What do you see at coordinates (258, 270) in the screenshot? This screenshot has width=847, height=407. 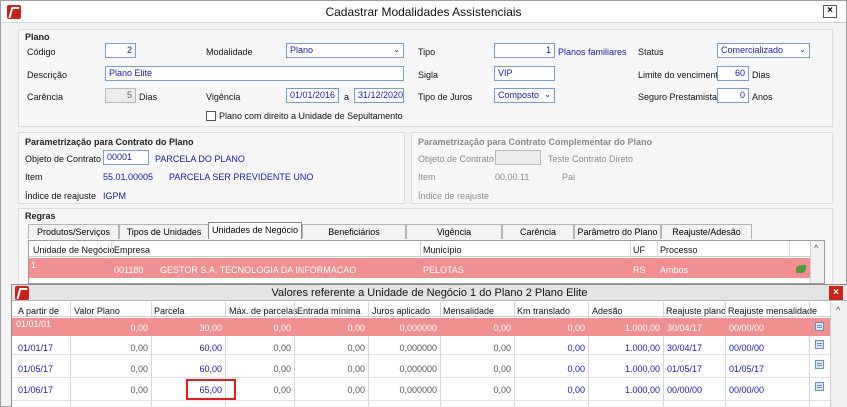 I see `cell-empresa-name: GESTOR S.A. TECNOLOGIA DA INFORMACAO` at bounding box center [258, 270].